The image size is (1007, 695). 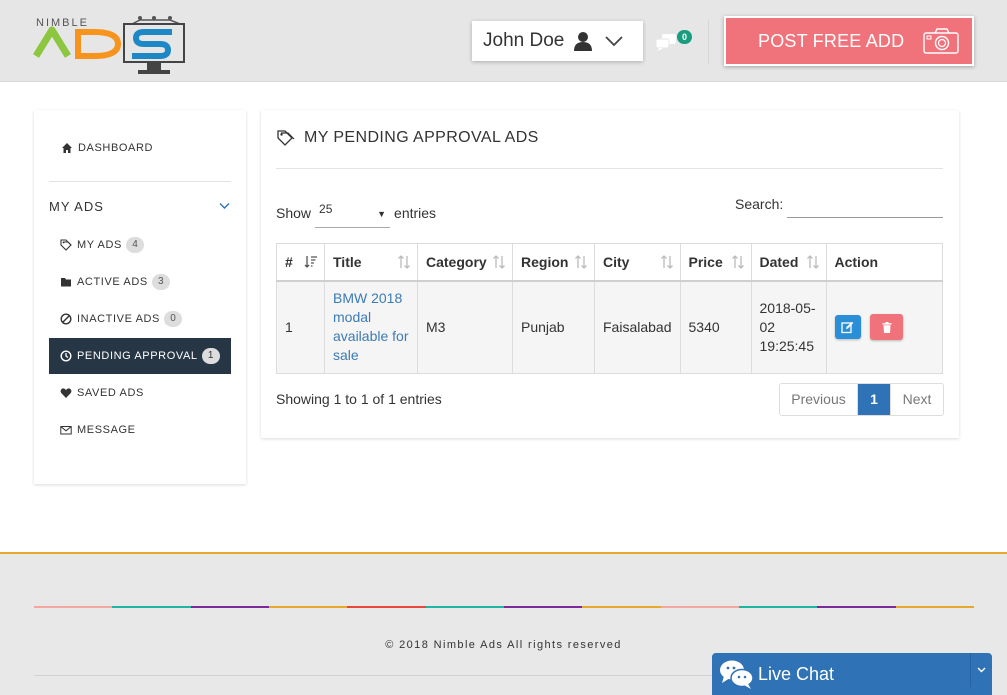 I want to click on sidebar-item-label: MY ADS, so click(x=99, y=245).